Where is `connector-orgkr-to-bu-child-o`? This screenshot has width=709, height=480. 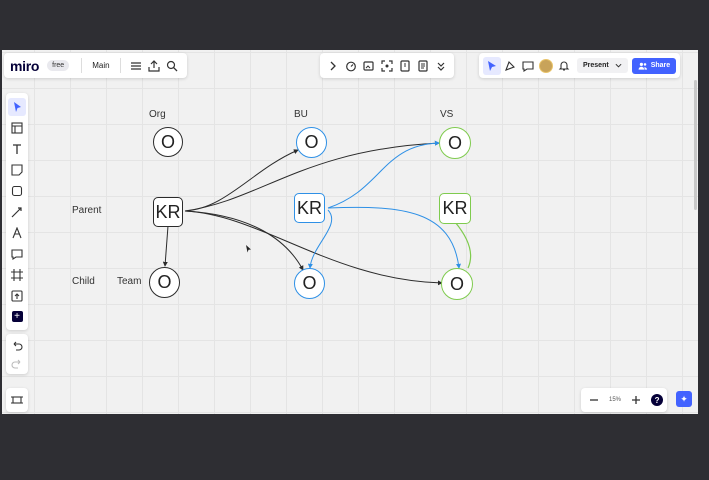
connector-orgkr-to-bu-child-o is located at coordinates (244, 240).